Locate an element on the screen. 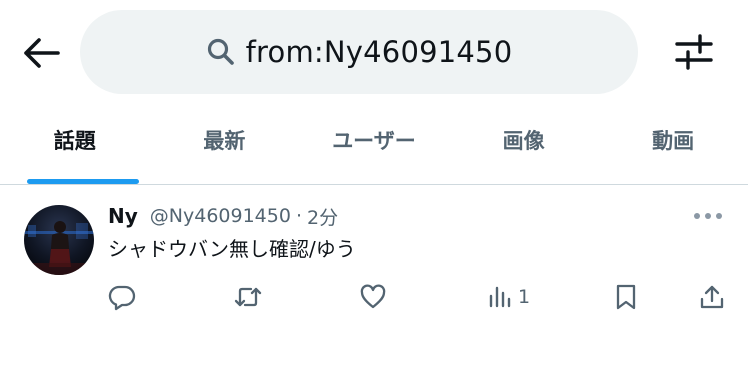 This screenshot has height=378, width=748. views-button: 1 is located at coordinates (509, 297).